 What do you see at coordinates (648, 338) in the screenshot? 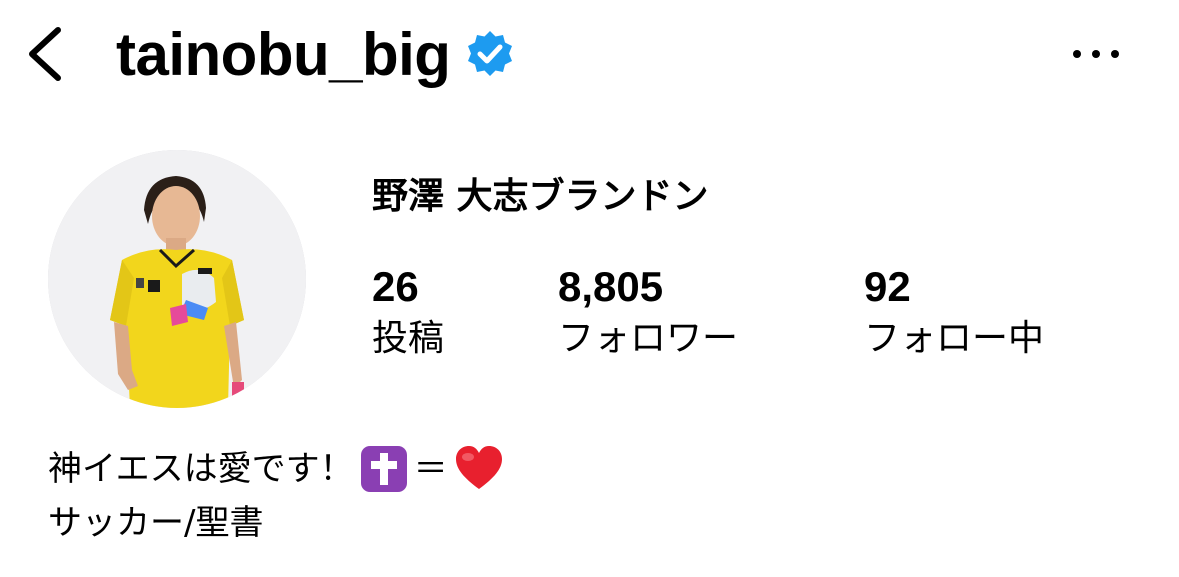
I see `followers-label: フォロワー` at bounding box center [648, 338].